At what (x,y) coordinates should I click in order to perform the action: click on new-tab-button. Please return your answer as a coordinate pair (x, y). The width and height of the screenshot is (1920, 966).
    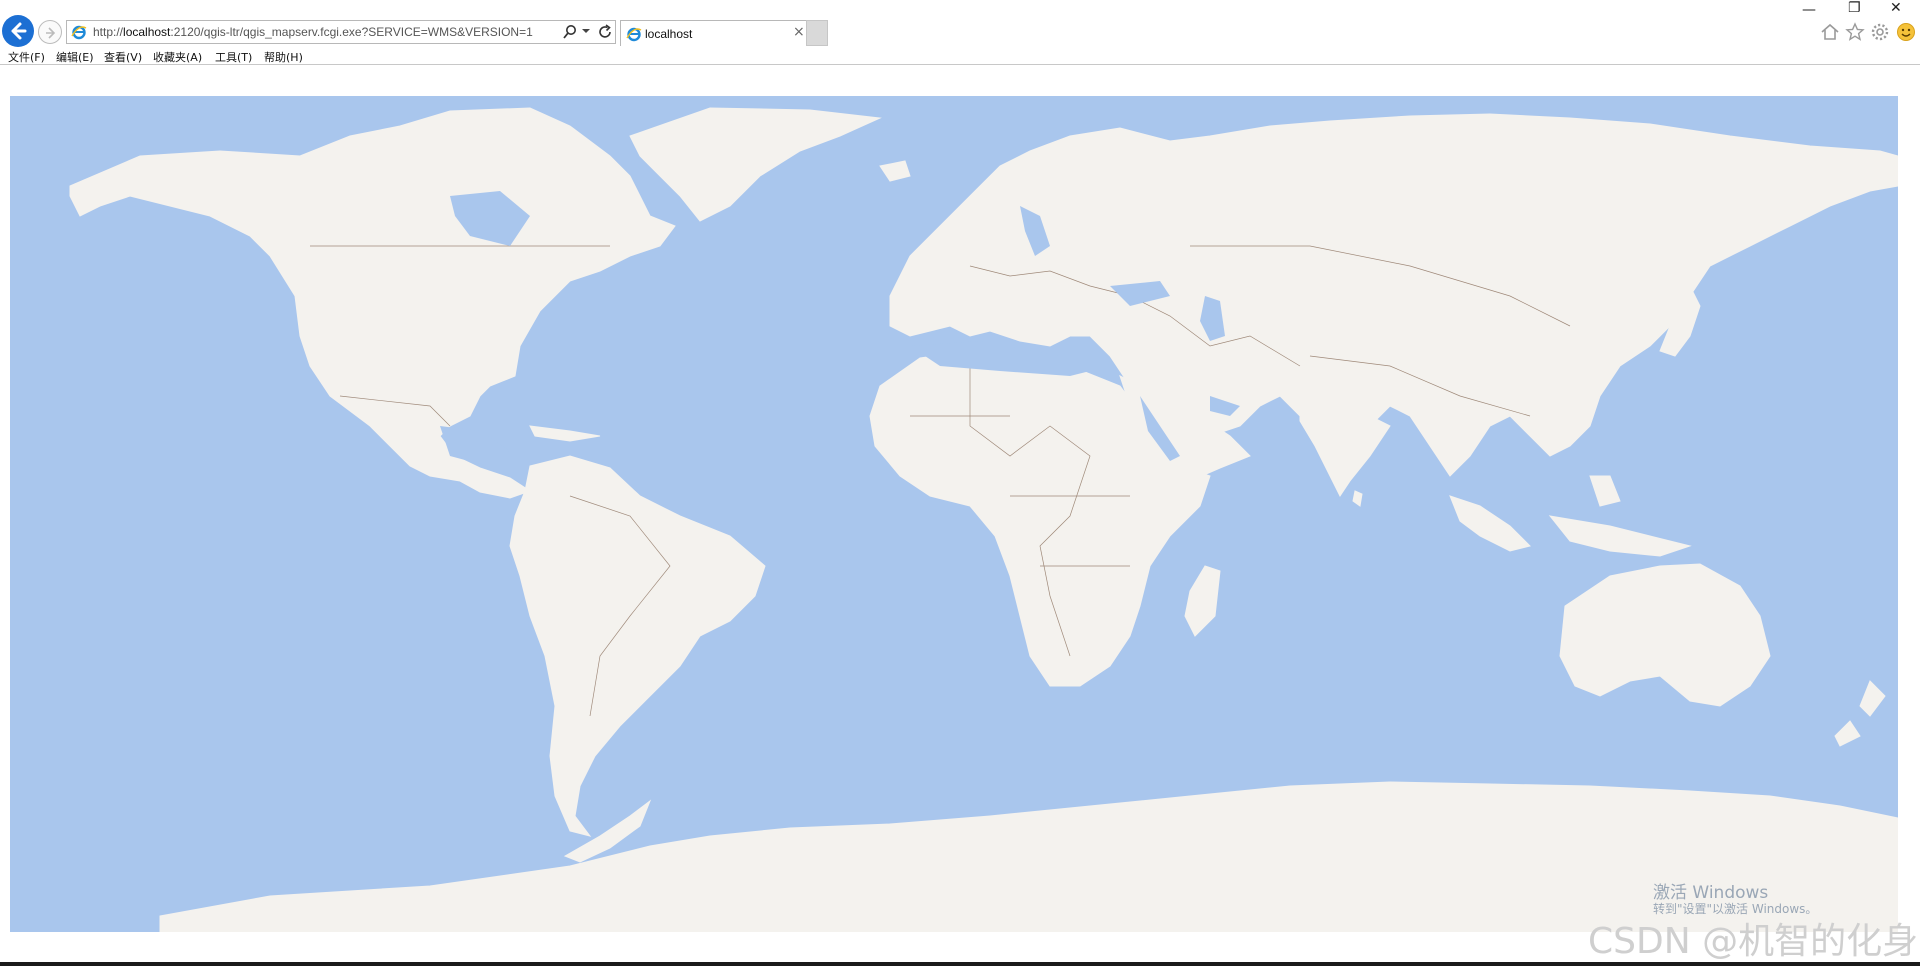
    Looking at the image, I should click on (817, 33).